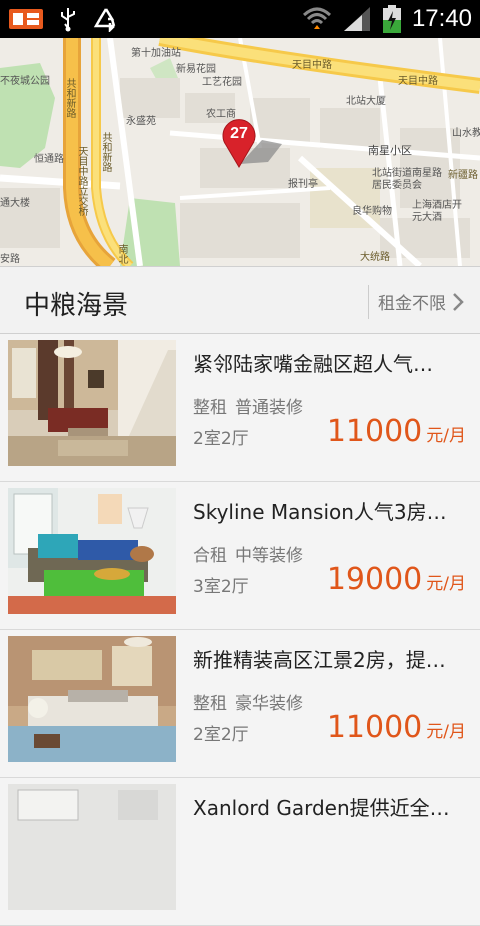 Image resolution: width=480 pixels, height=926 pixels. Describe the element at coordinates (374, 579) in the screenshot. I see `price-value: 19000` at that location.